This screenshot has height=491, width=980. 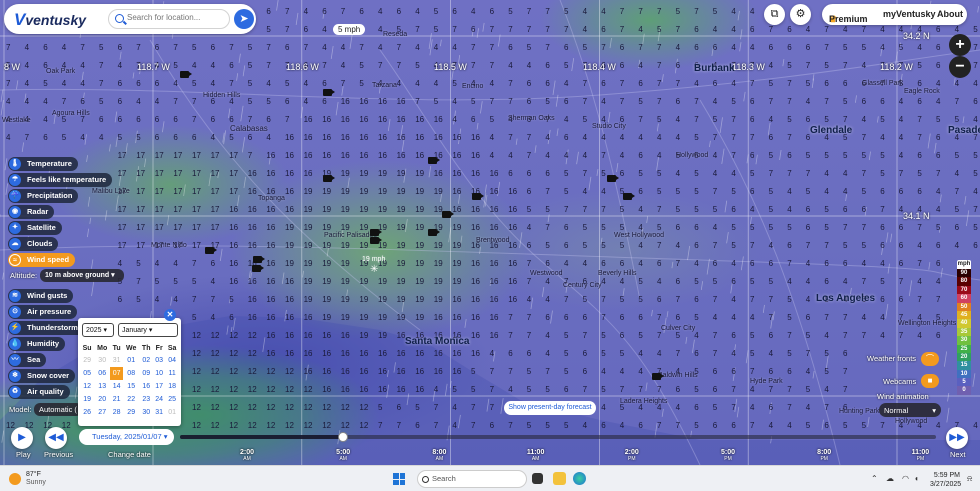 What do you see at coordinates (60, 180) in the screenshot?
I see `layer-item: ☂ Feels like temperature` at bounding box center [60, 180].